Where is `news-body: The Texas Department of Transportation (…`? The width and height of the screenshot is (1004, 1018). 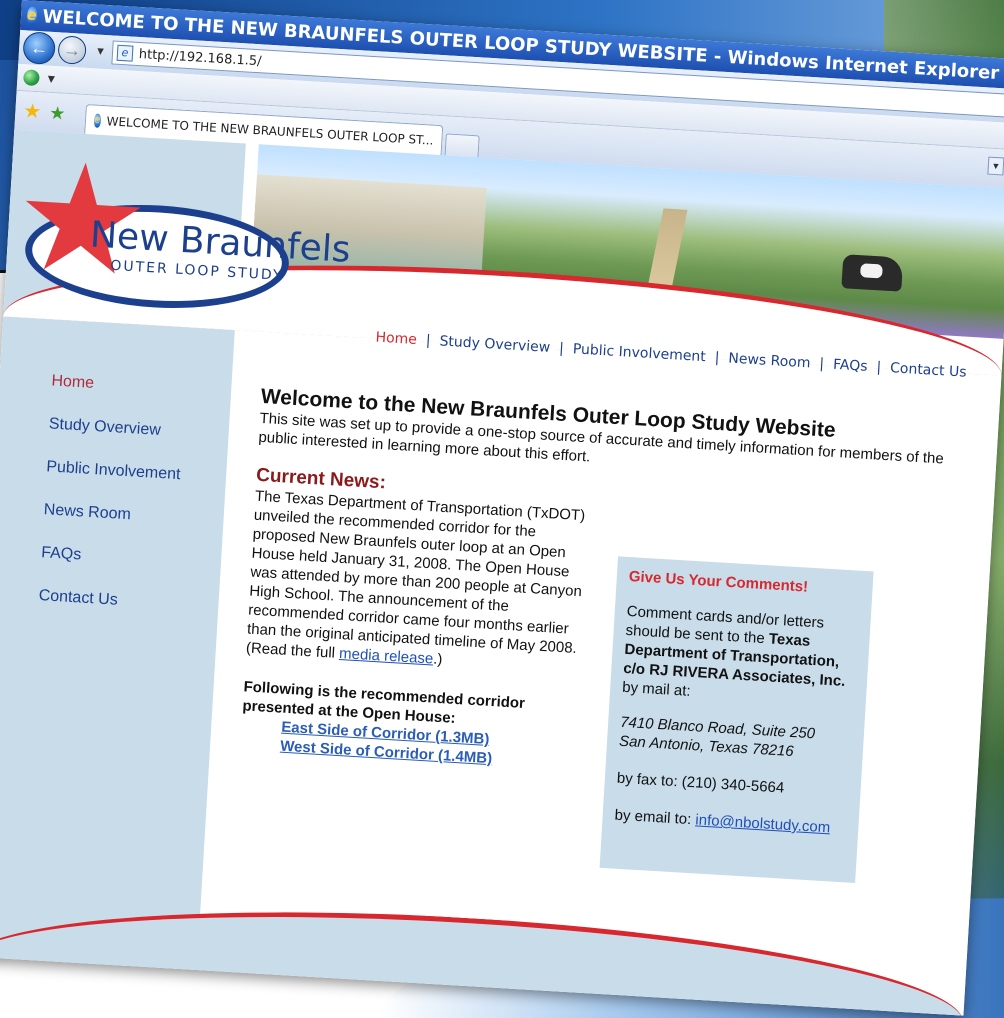
news-body: The Texas Department of Transportation (… is located at coordinates (420, 582).